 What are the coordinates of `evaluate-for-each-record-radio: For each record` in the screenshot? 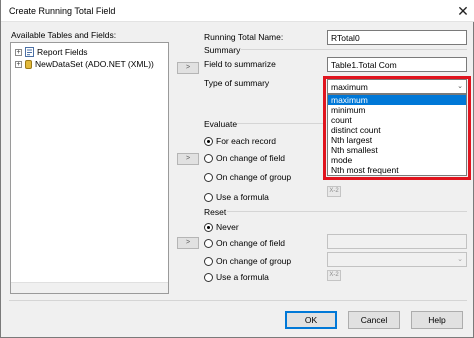 It's located at (240, 141).